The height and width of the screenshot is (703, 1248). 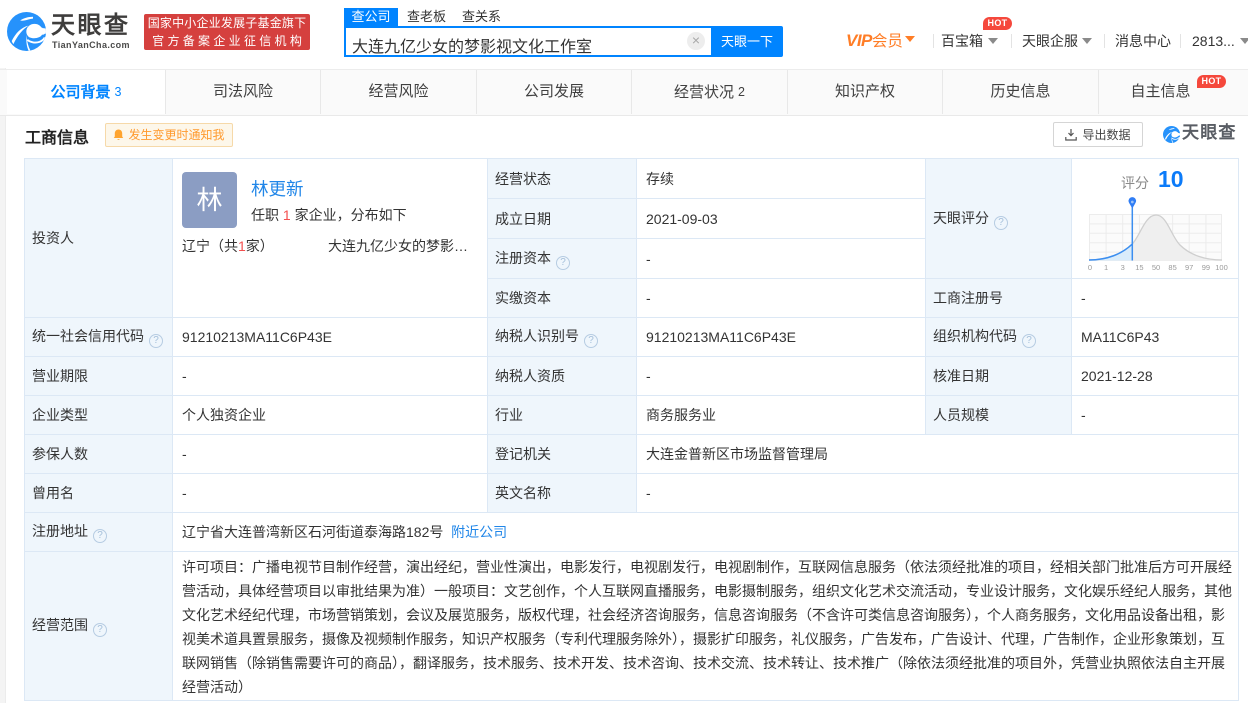 What do you see at coordinates (1106, 267) in the screenshot?
I see `svg-text: 1` at bounding box center [1106, 267].